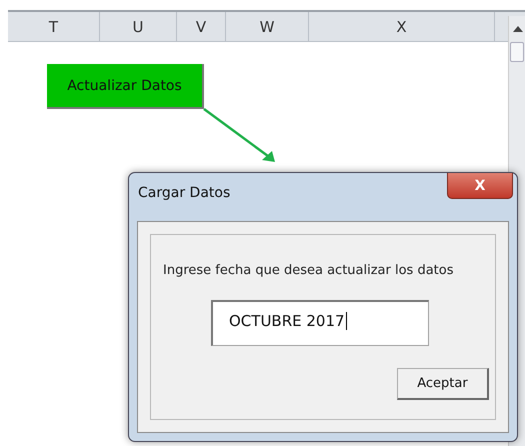  I want to click on scroll-up-icon, so click(518, 29).